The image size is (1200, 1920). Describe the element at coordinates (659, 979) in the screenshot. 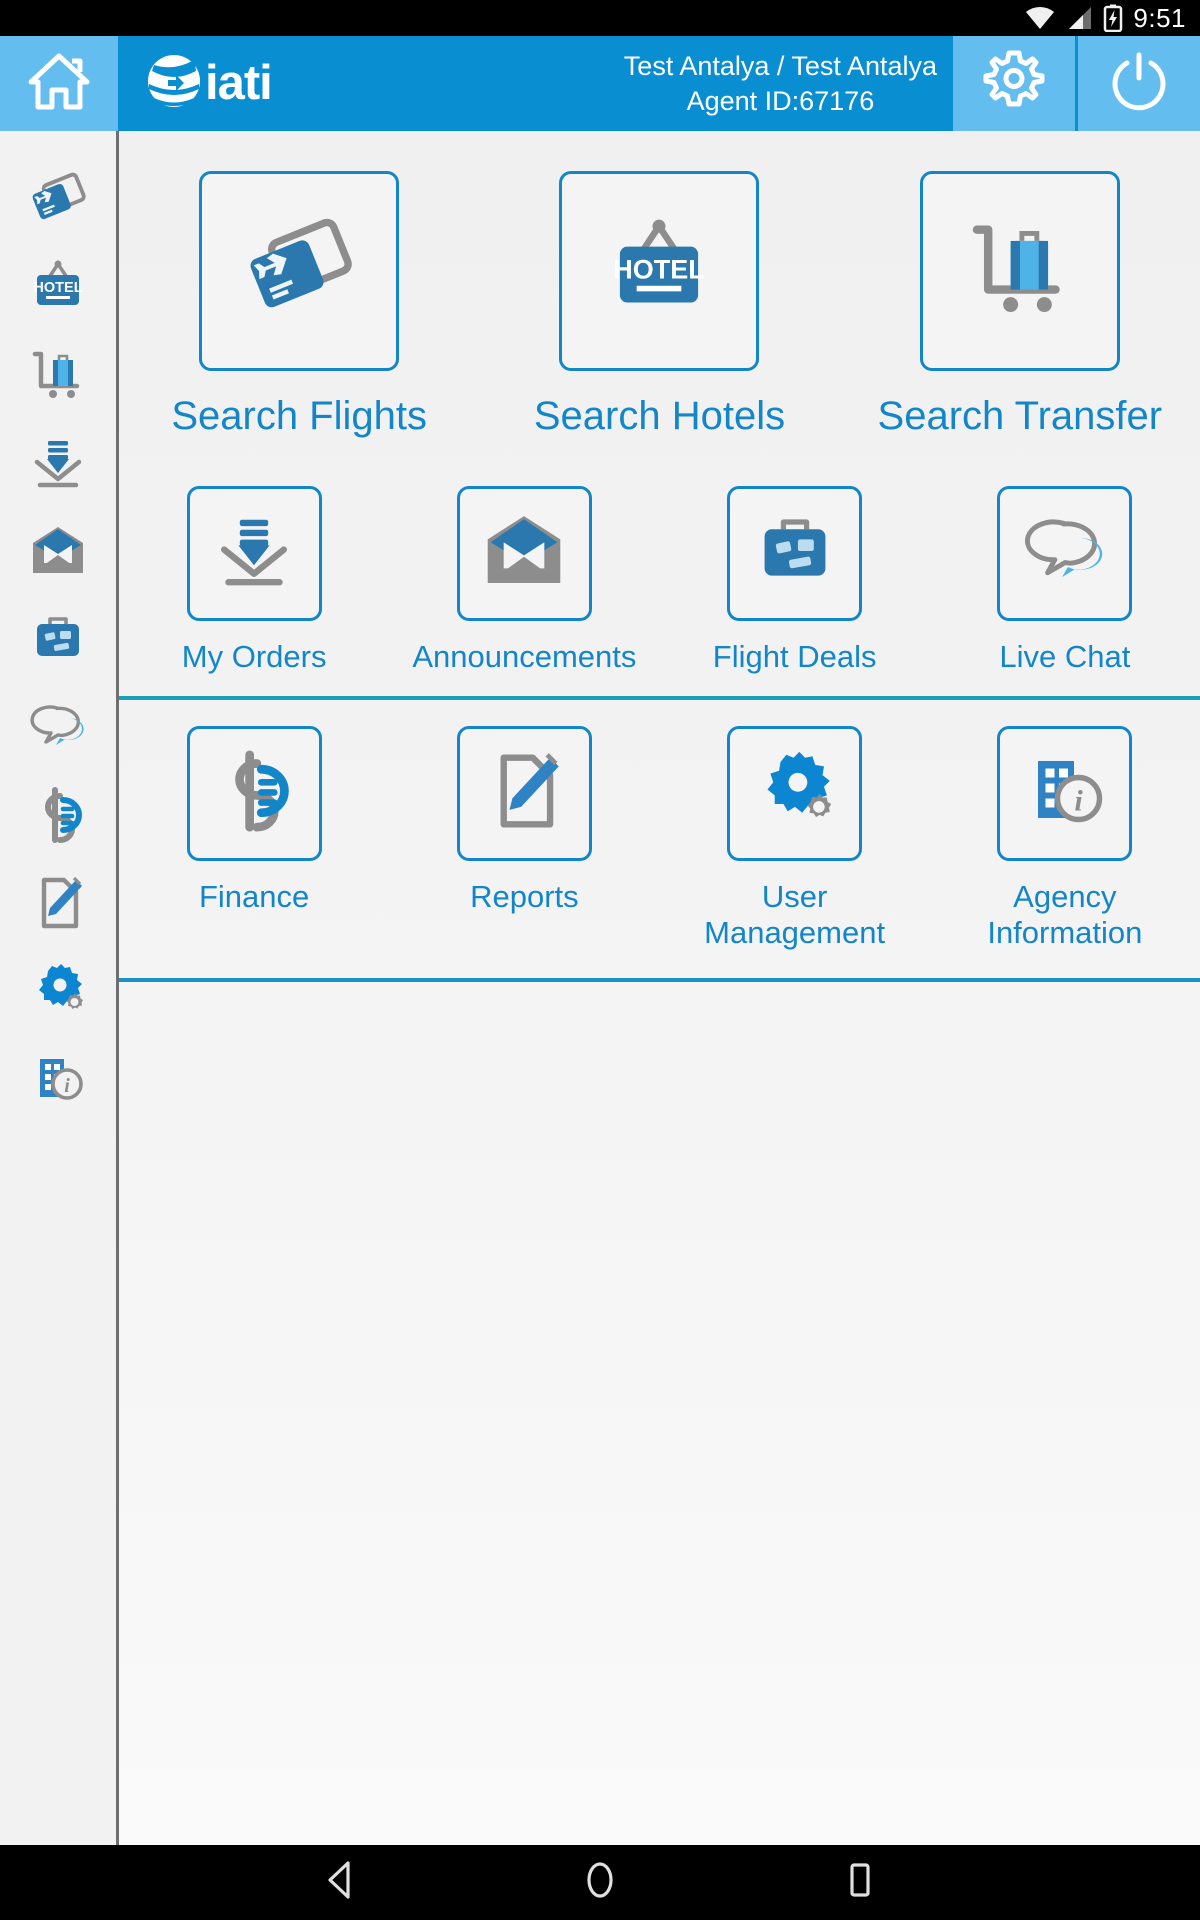

I see `row-divider-lower` at that location.